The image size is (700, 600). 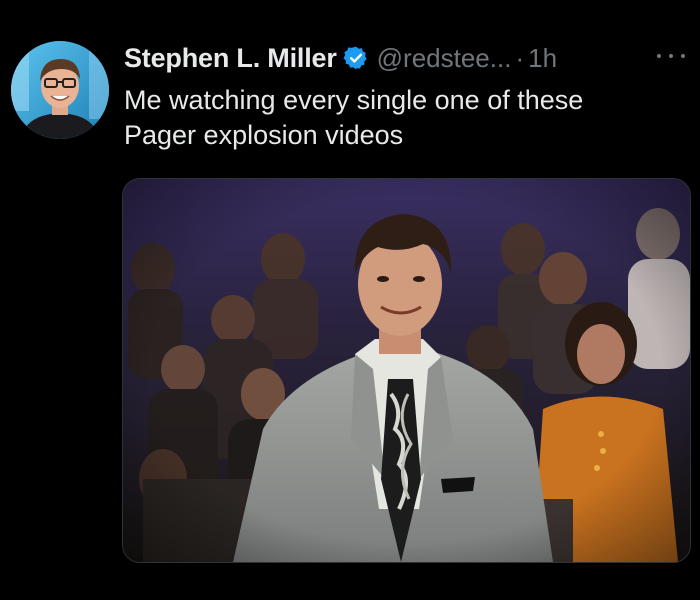 I want to click on tweet-text-line: Me watching every single one of these, so click(x=354, y=100).